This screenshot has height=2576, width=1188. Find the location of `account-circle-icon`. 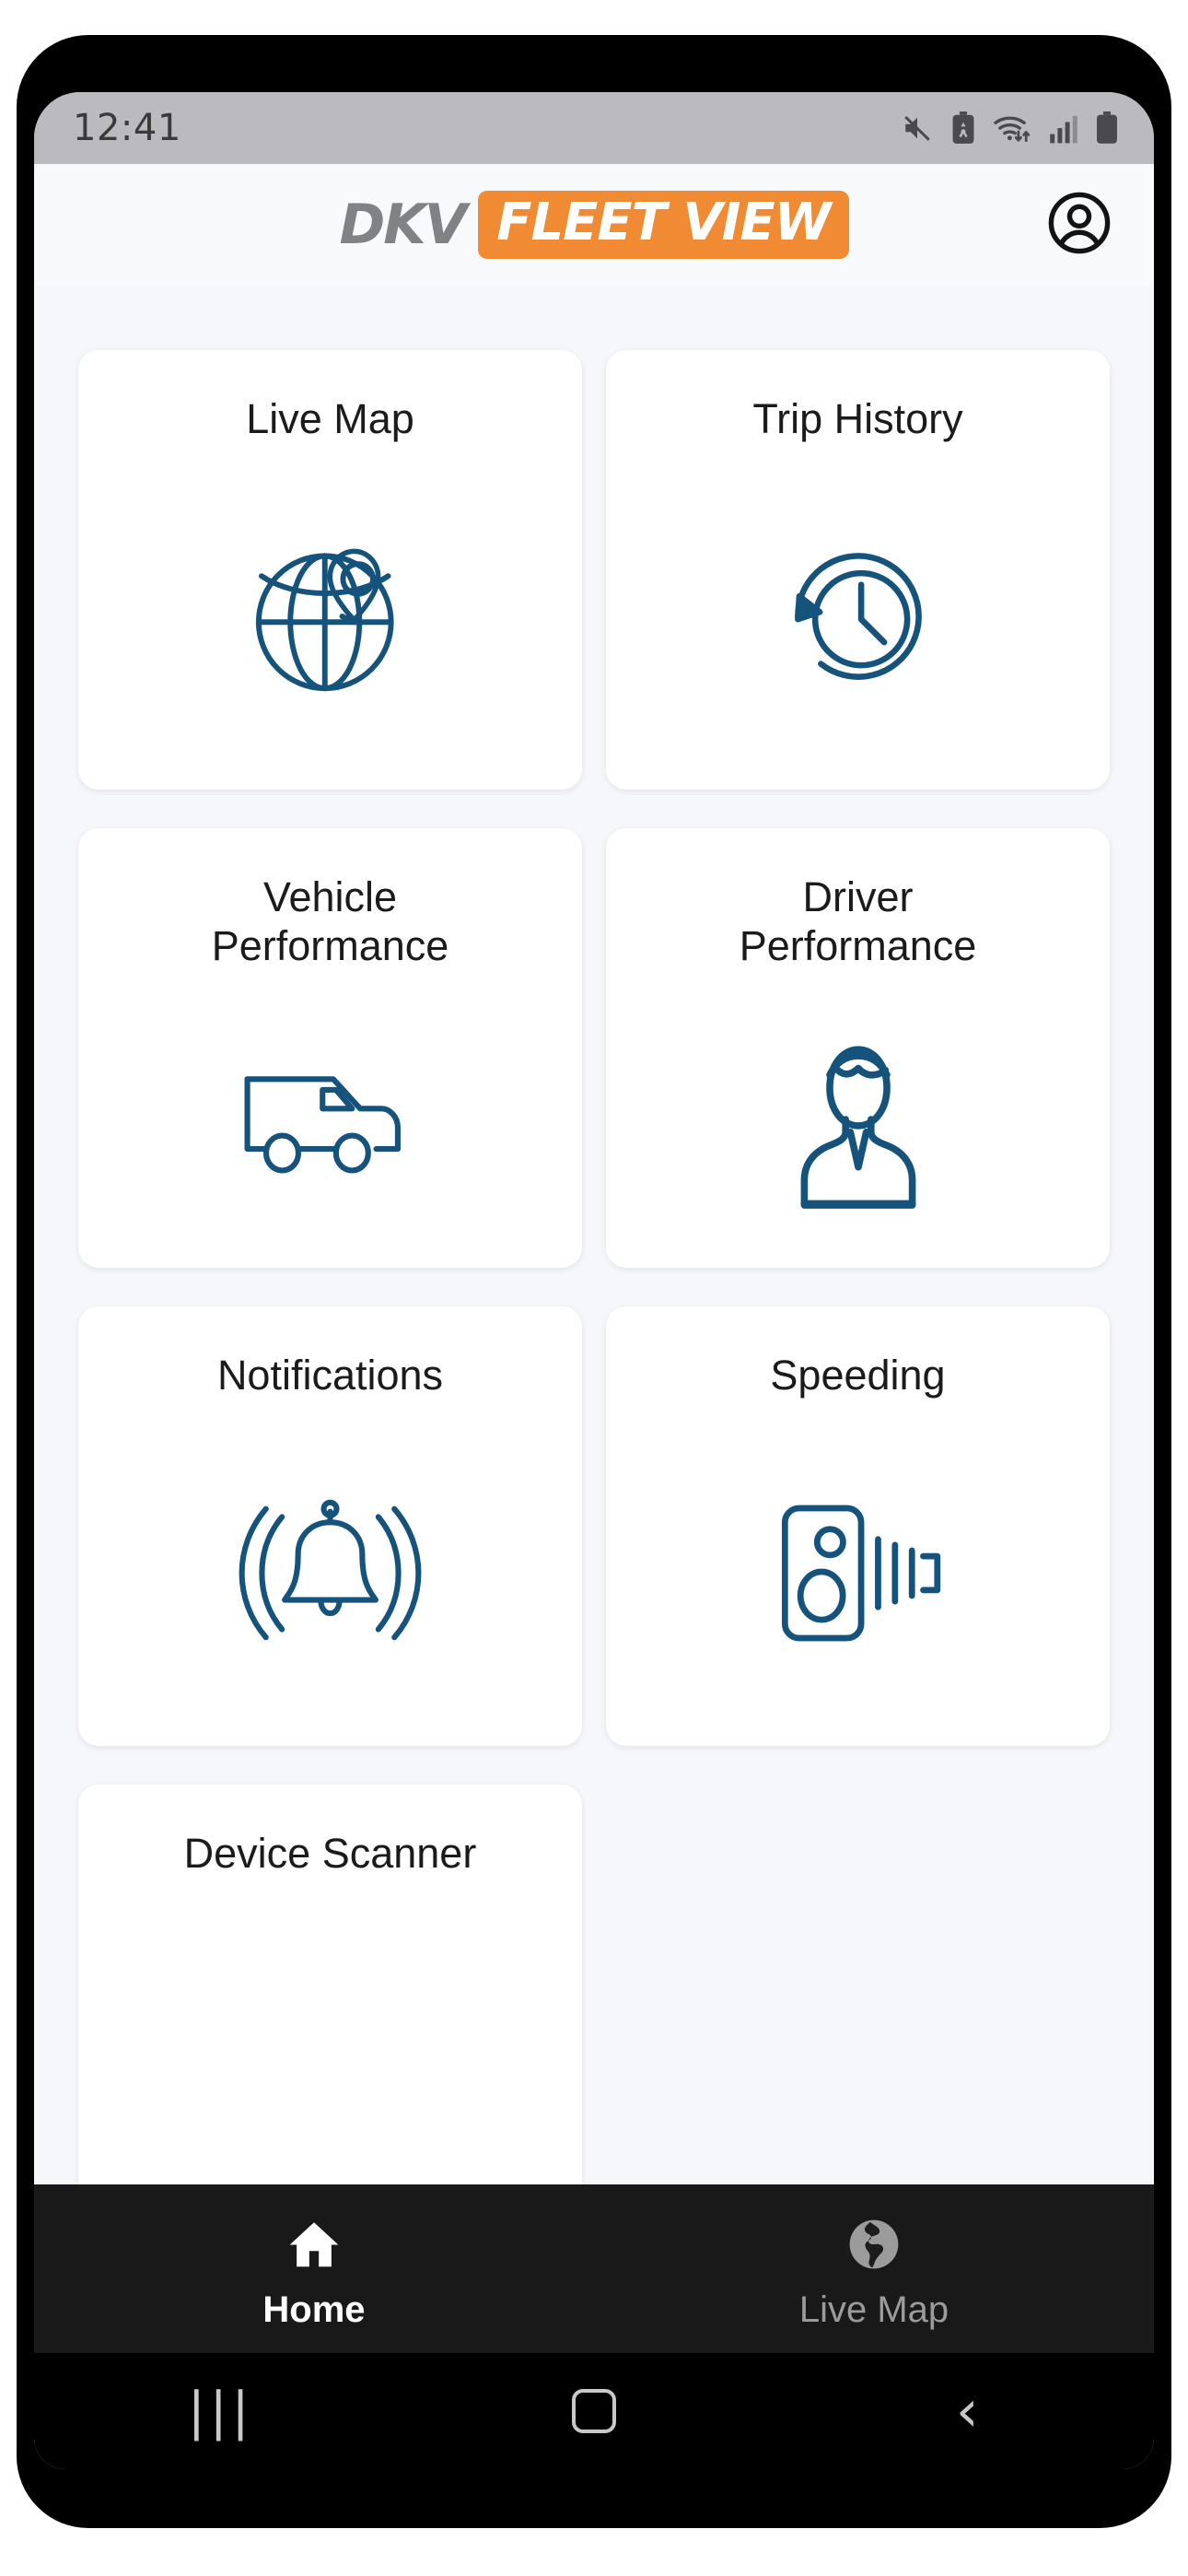

account-circle-icon is located at coordinates (1079, 225).